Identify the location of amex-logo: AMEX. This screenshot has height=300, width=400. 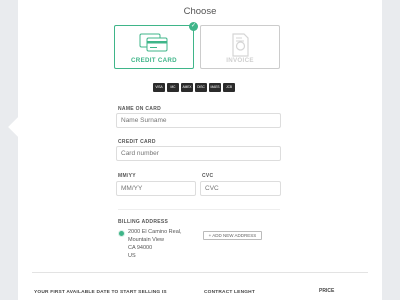
(187, 87).